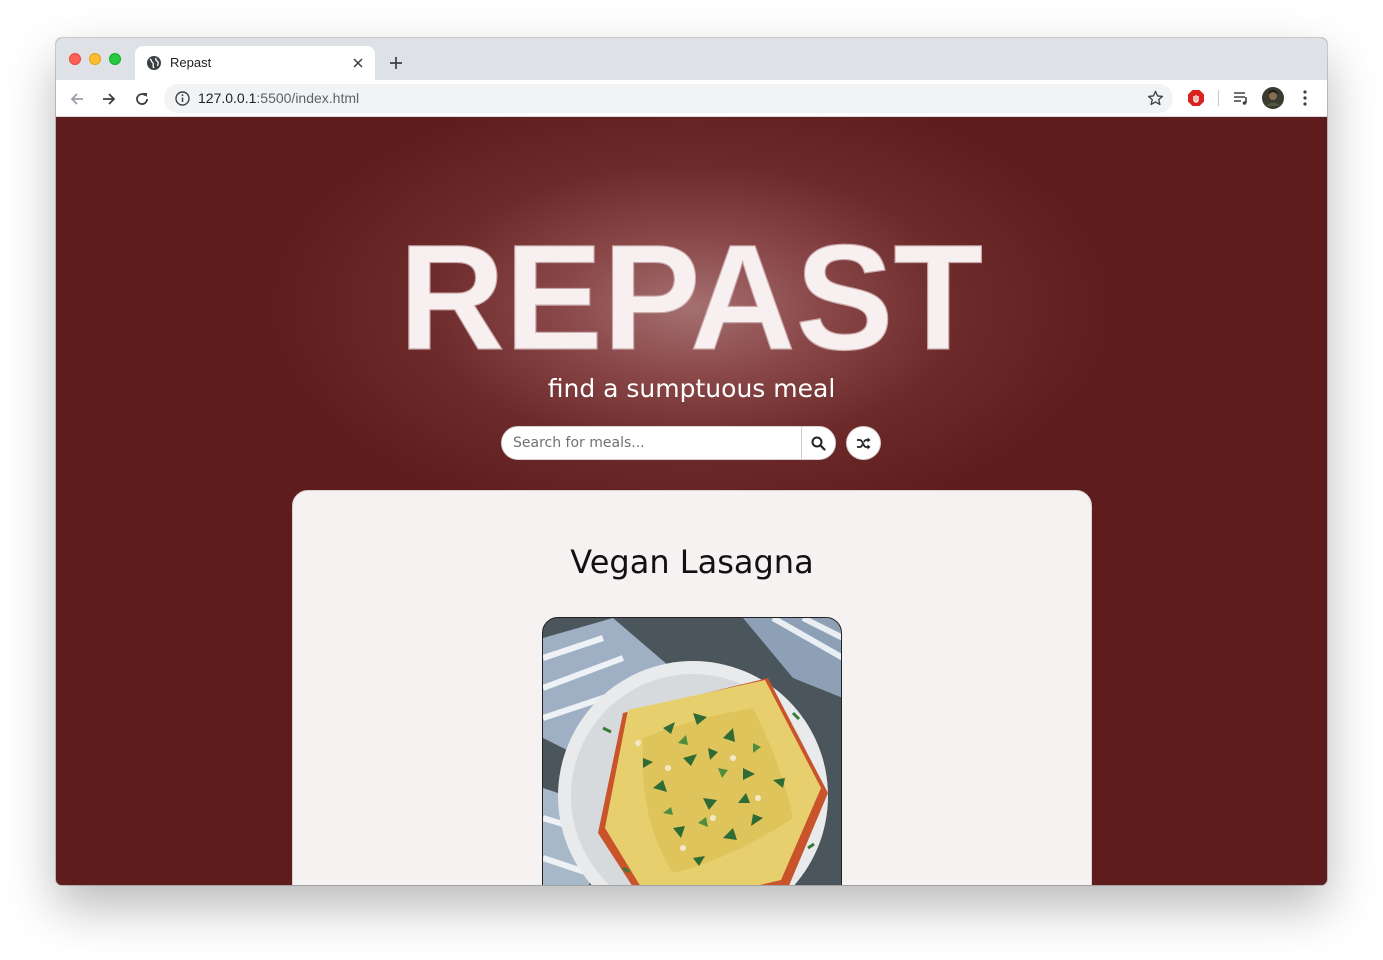  Describe the element at coordinates (358, 63) in the screenshot. I see `close-tab-icon` at that location.